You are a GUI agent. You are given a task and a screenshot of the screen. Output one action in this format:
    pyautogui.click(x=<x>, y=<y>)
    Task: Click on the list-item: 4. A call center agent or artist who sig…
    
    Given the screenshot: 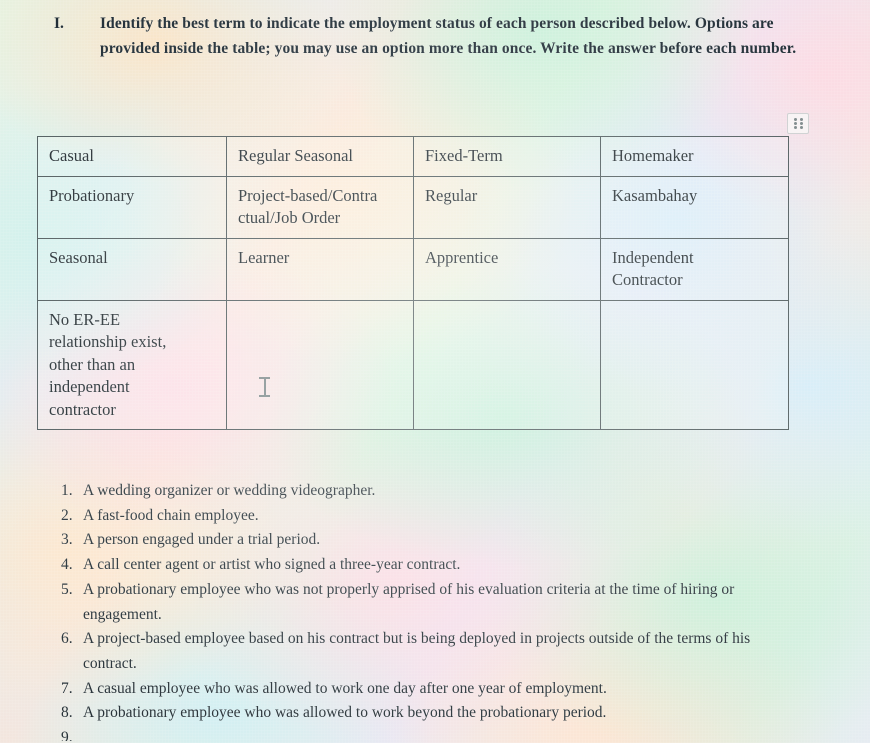 What is the action you would take?
    pyautogui.click(x=437, y=565)
    